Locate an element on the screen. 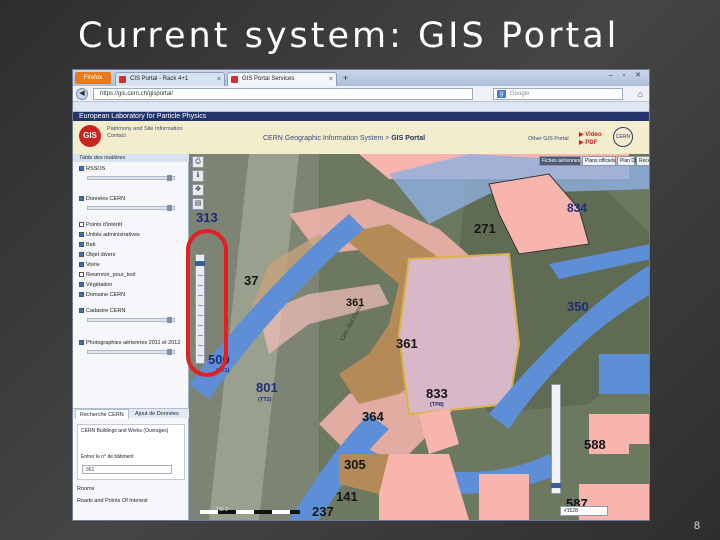 This screenshot has width=720, height=540. layers-icon: ▤ is located at coordinates (198, 204).